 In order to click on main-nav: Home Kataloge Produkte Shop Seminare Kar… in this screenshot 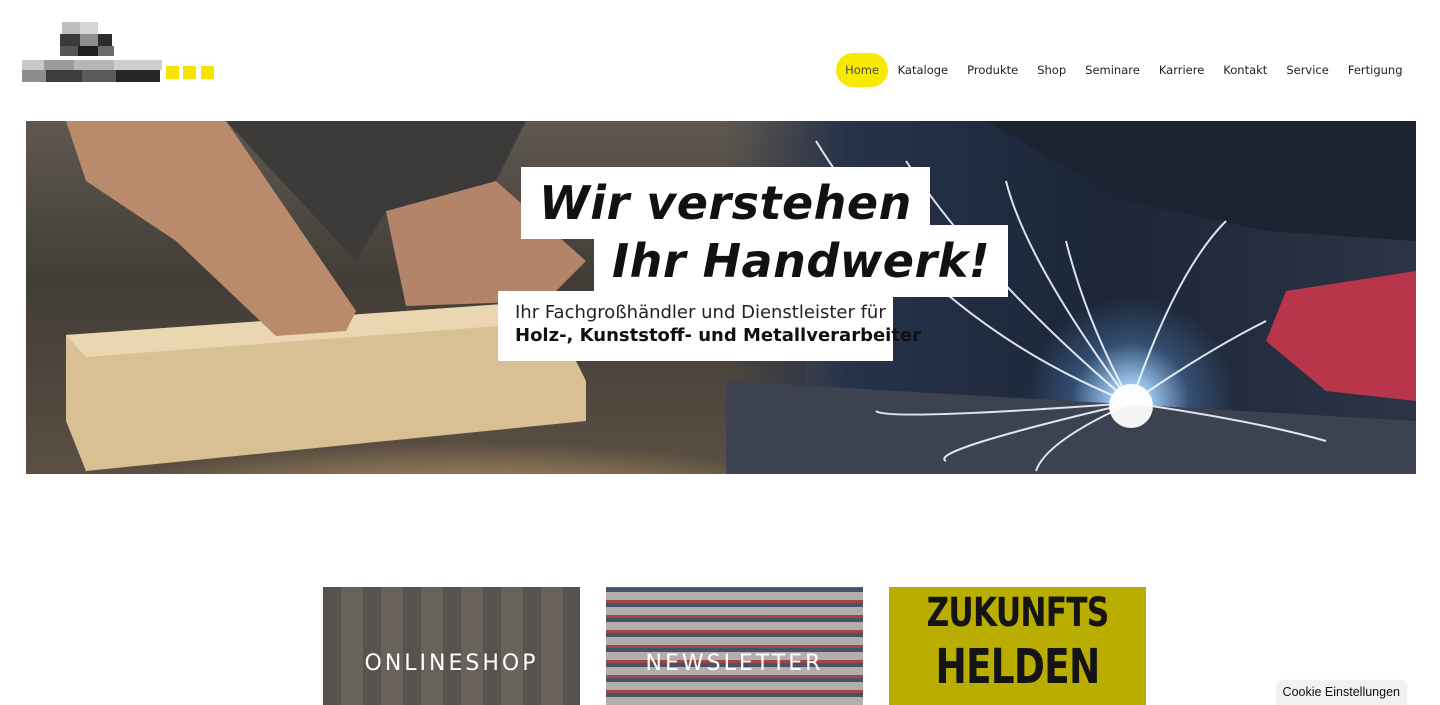, I will do `click(1124, 70)`.